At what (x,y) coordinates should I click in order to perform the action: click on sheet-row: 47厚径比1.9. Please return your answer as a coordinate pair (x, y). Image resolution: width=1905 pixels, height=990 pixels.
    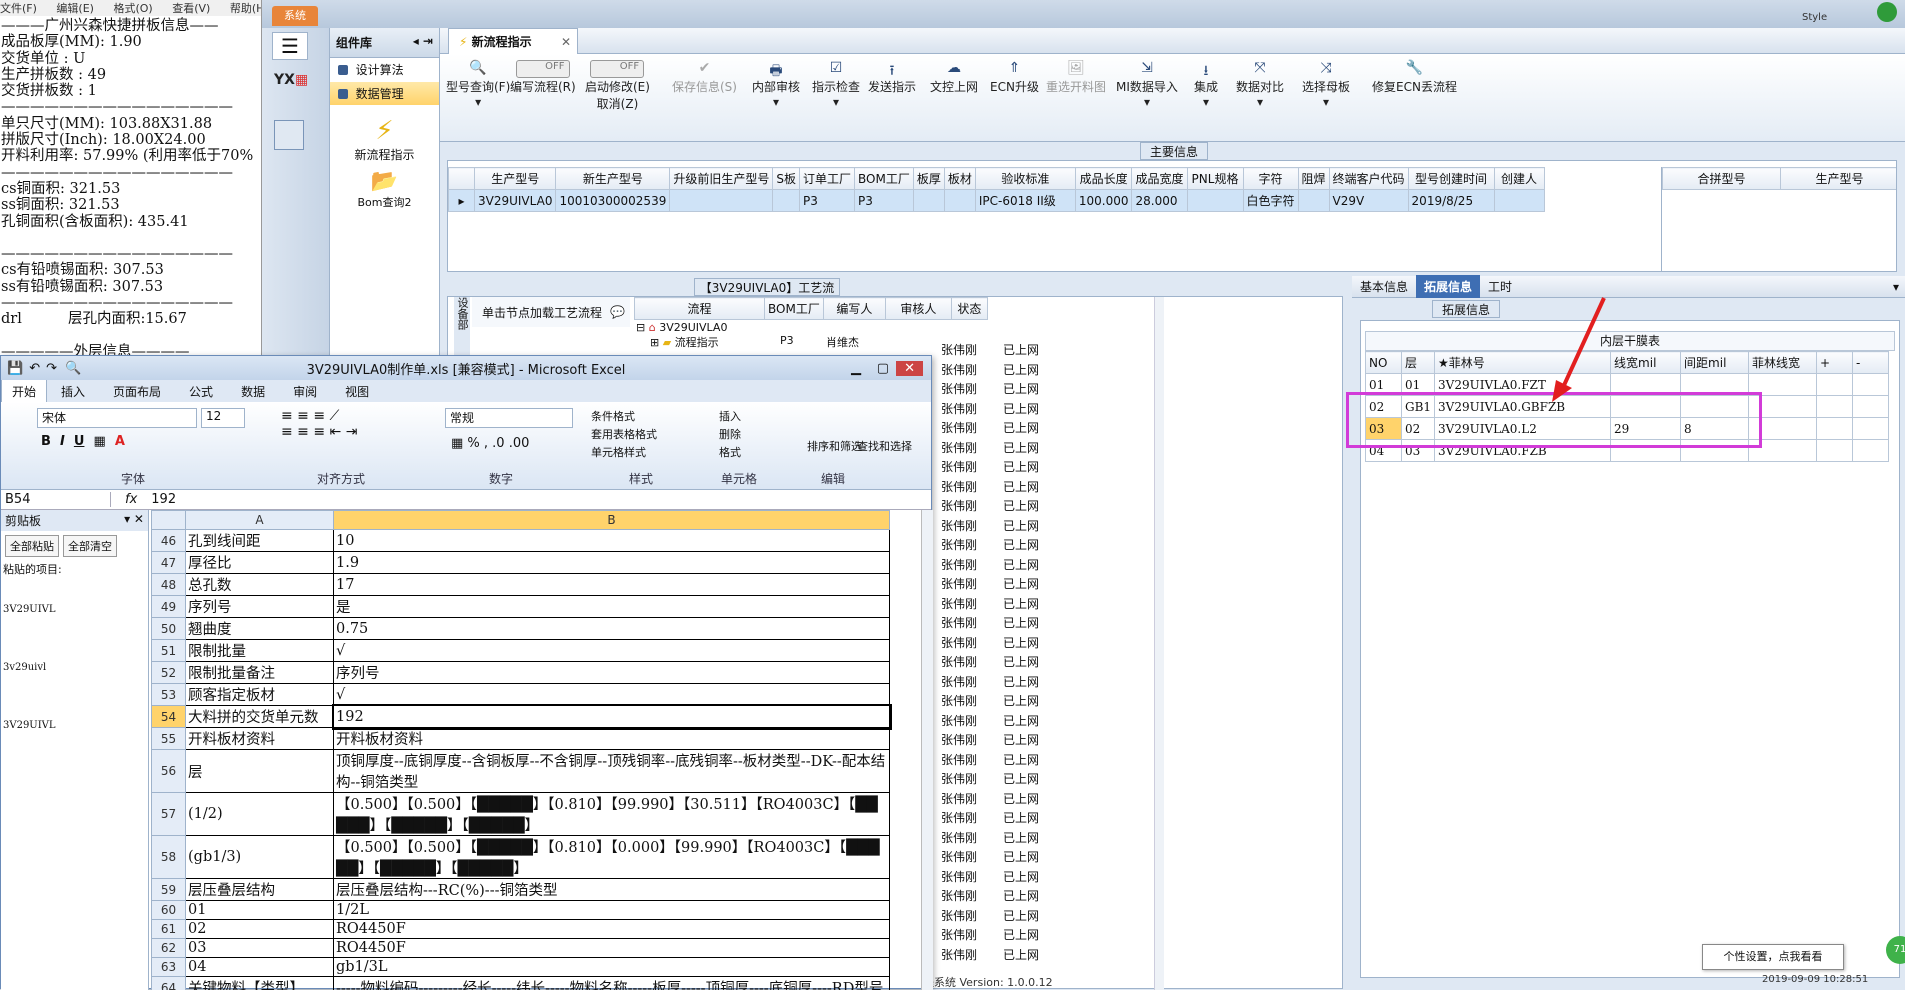
    Looking at the image, I should click on (521, 563).